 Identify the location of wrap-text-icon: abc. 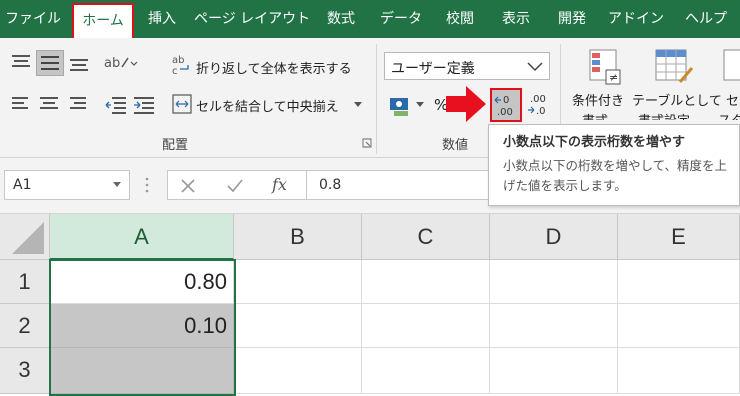
(180, 65).